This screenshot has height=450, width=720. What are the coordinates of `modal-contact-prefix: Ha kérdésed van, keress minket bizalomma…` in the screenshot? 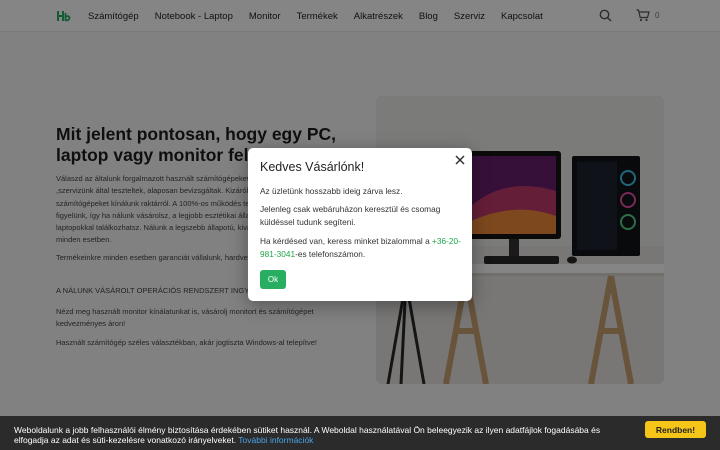 It's located at (346, 241).